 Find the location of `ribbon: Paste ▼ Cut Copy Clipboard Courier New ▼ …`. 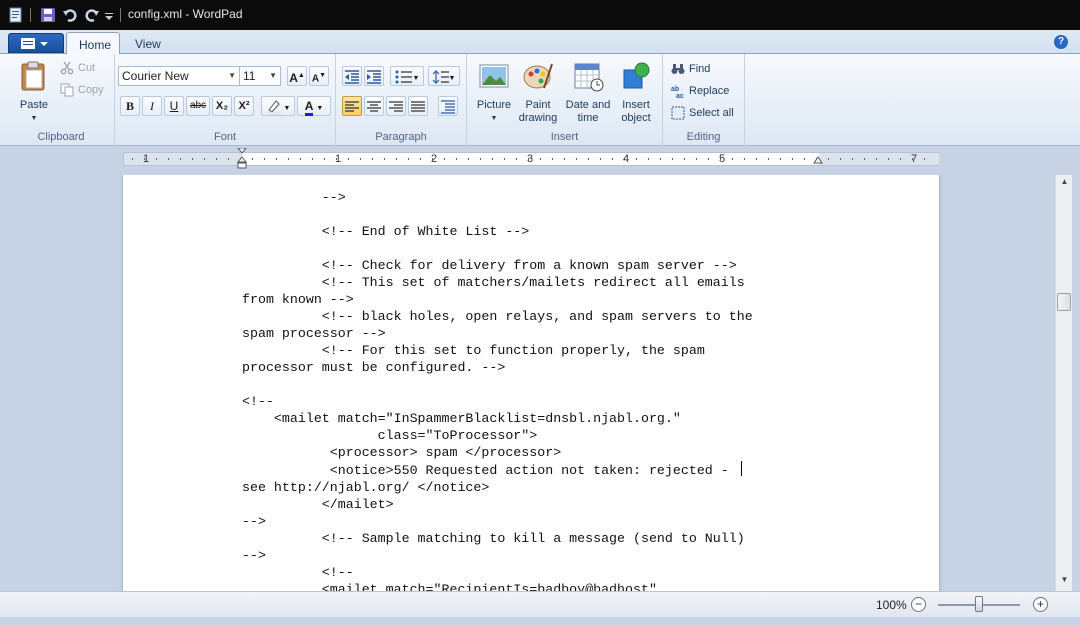

ribbon: Paste ▼ Cut Copy Clipboard Courier New ▼ … is located at coordinates (540, 100).